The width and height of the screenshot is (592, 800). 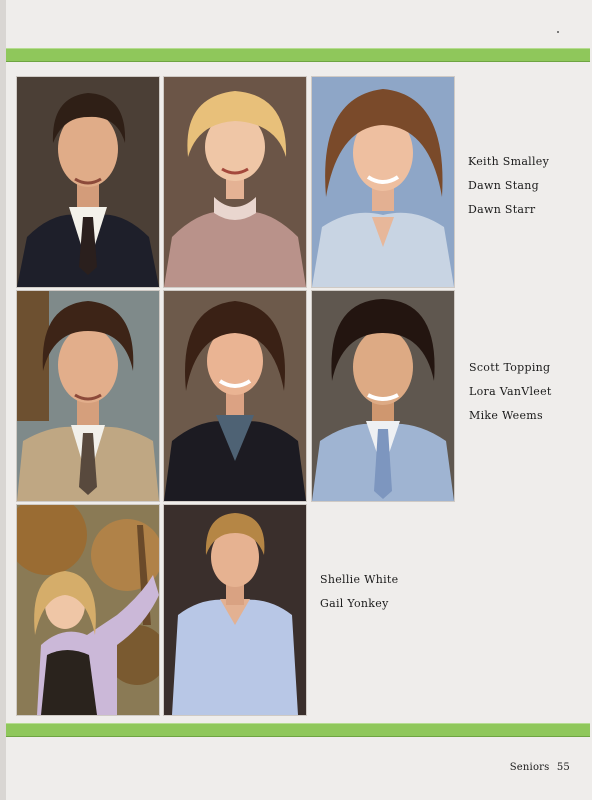 What do you see at coordinates (359, 592) in the screenshot?
I see `names-row-3: Shellie White Gail Yonkey` at bounding box center [359, 592].